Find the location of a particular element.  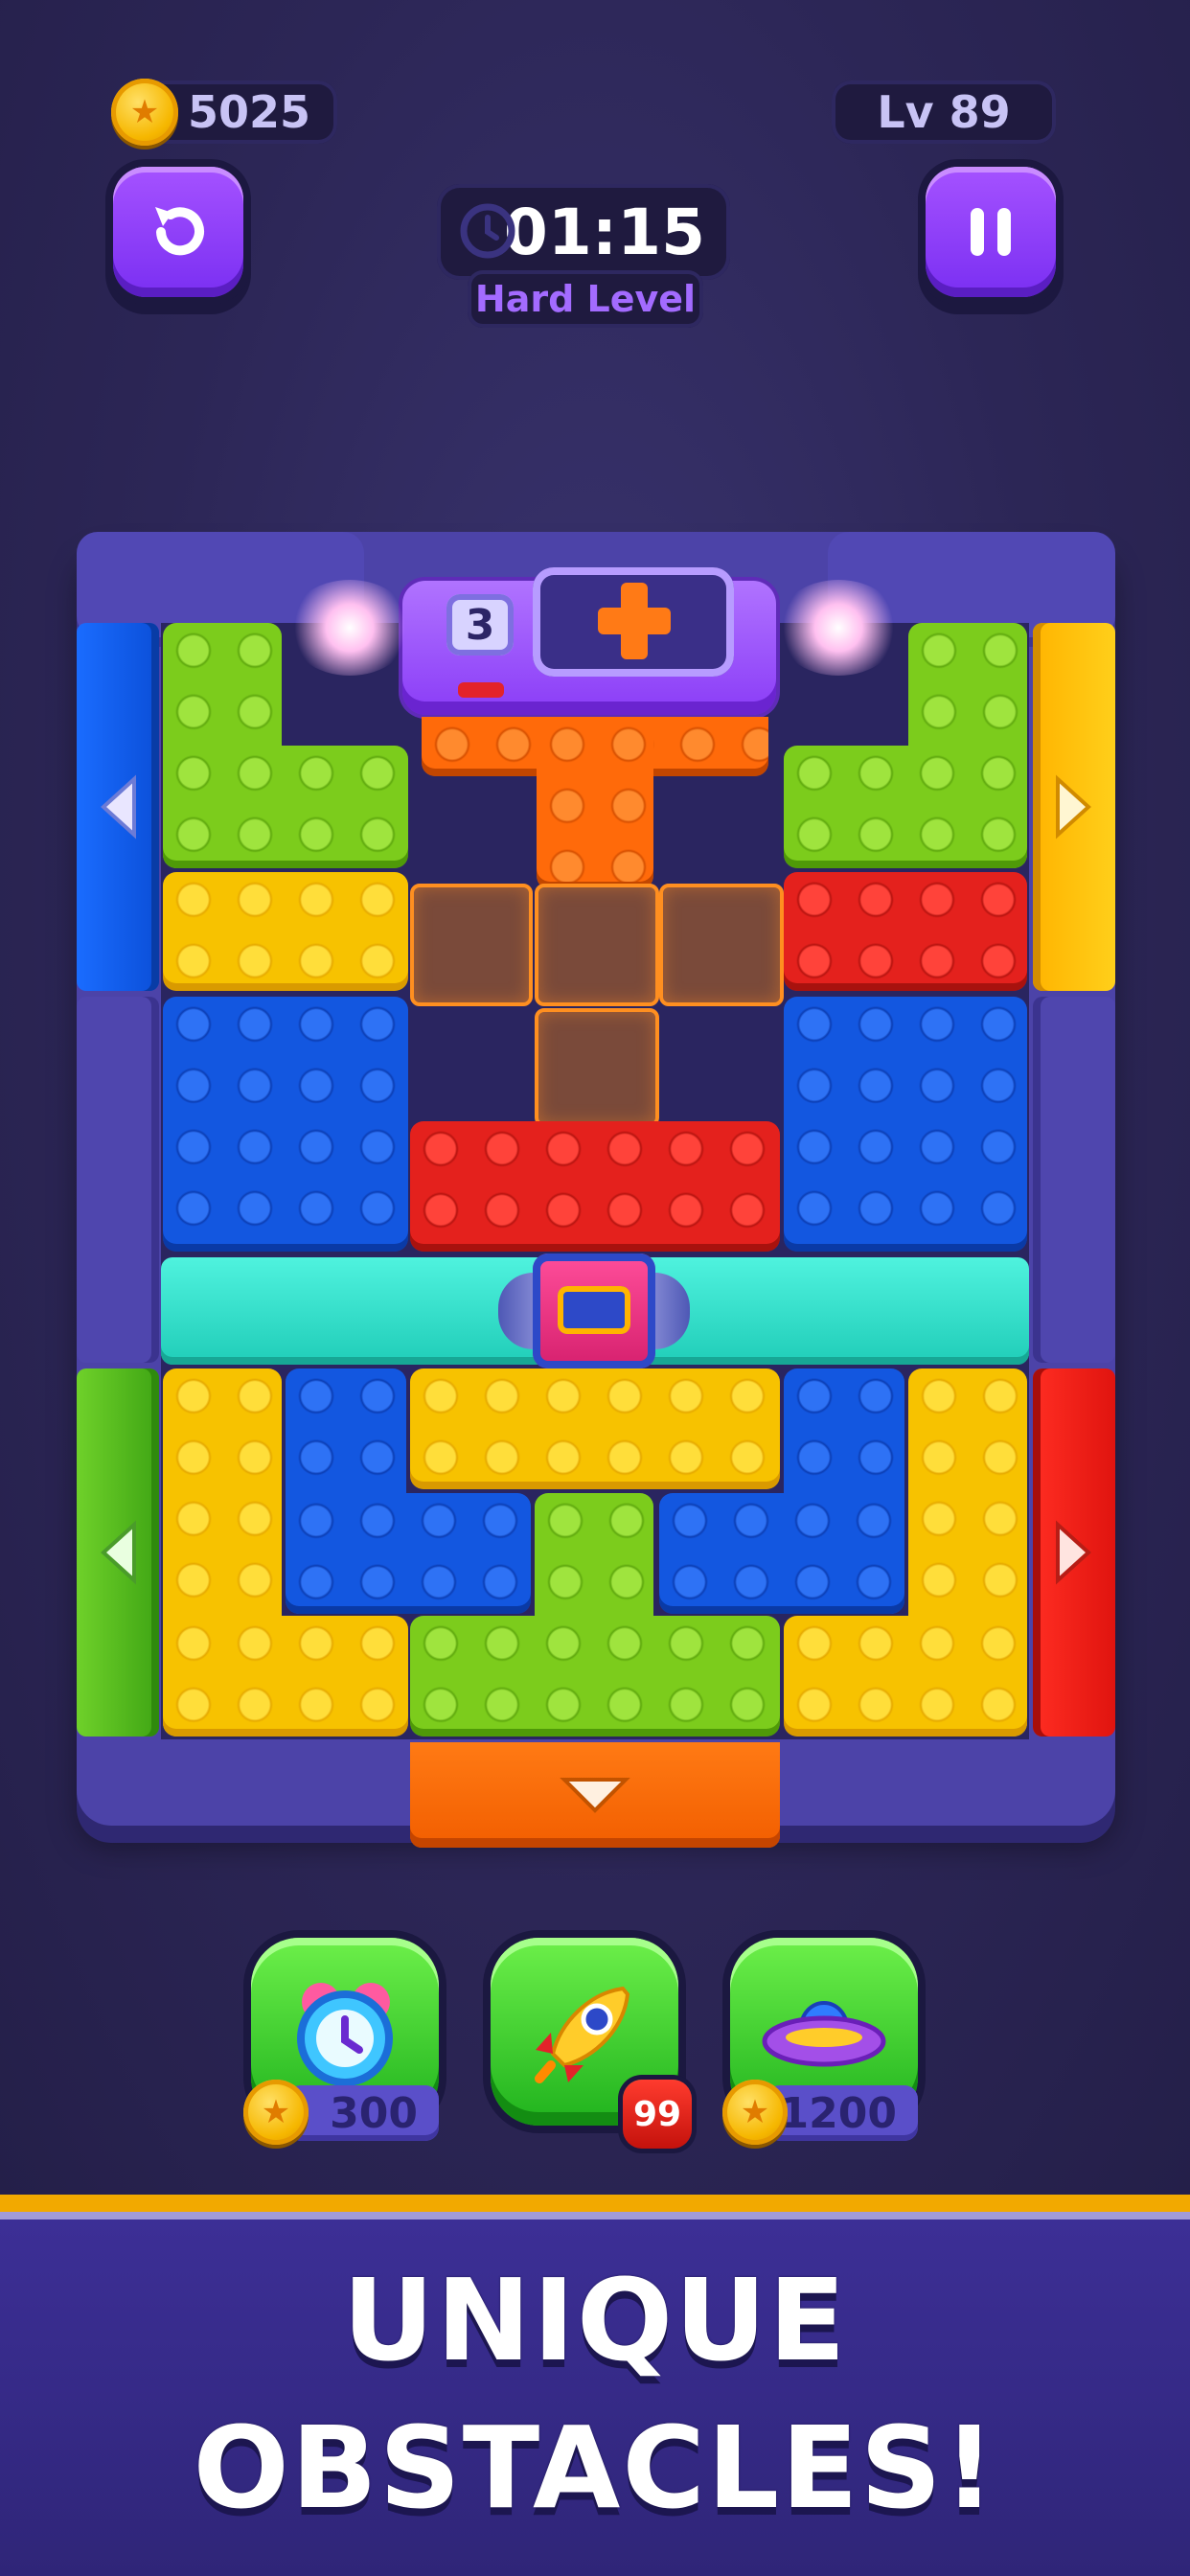

booster-ufo-price-value: 1200 is located at coordinates (838, 2113).